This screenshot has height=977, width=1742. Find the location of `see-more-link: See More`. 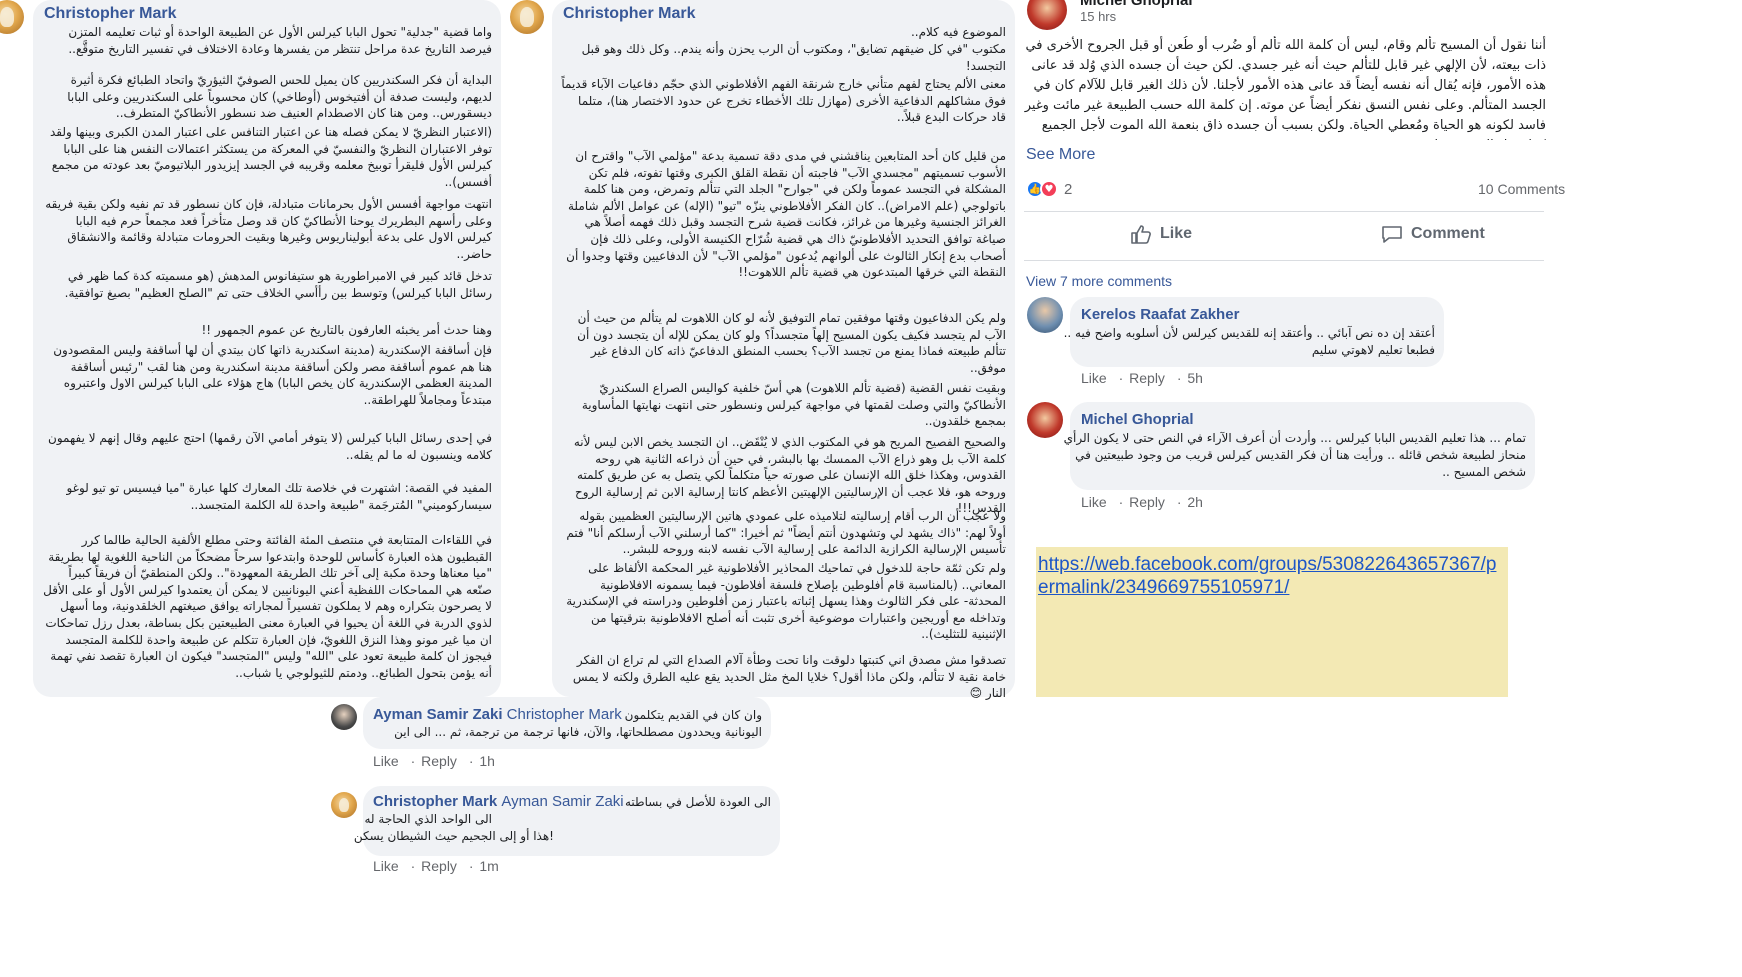

see-more-link: See More is located at coordinates (1060, 155).